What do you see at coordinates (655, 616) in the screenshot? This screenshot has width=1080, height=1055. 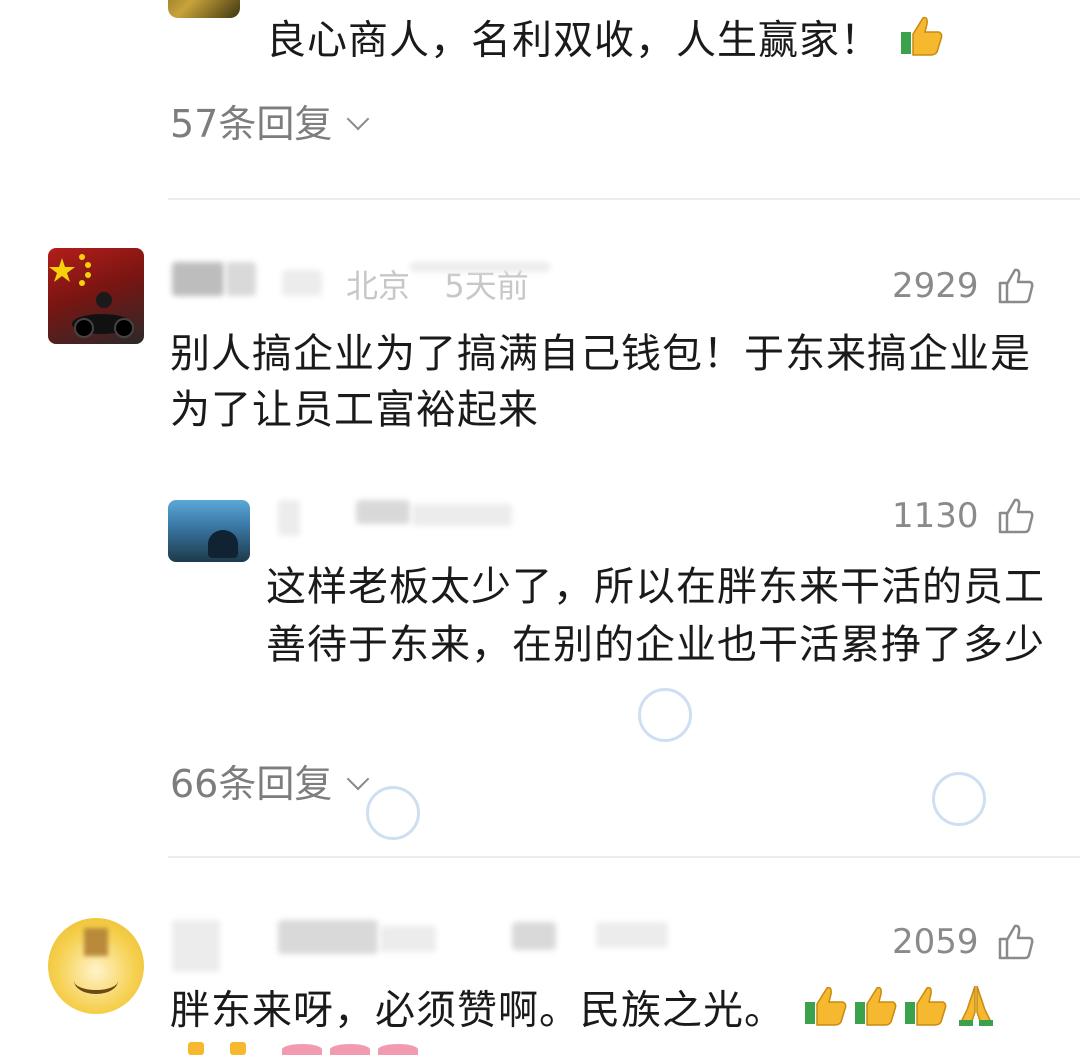 I see `reply-text: 这样老板太少了，所以在胖东来干活的员工善待于东来，在别的企业也干活累挣了多少` at bounding box center [655, 616].